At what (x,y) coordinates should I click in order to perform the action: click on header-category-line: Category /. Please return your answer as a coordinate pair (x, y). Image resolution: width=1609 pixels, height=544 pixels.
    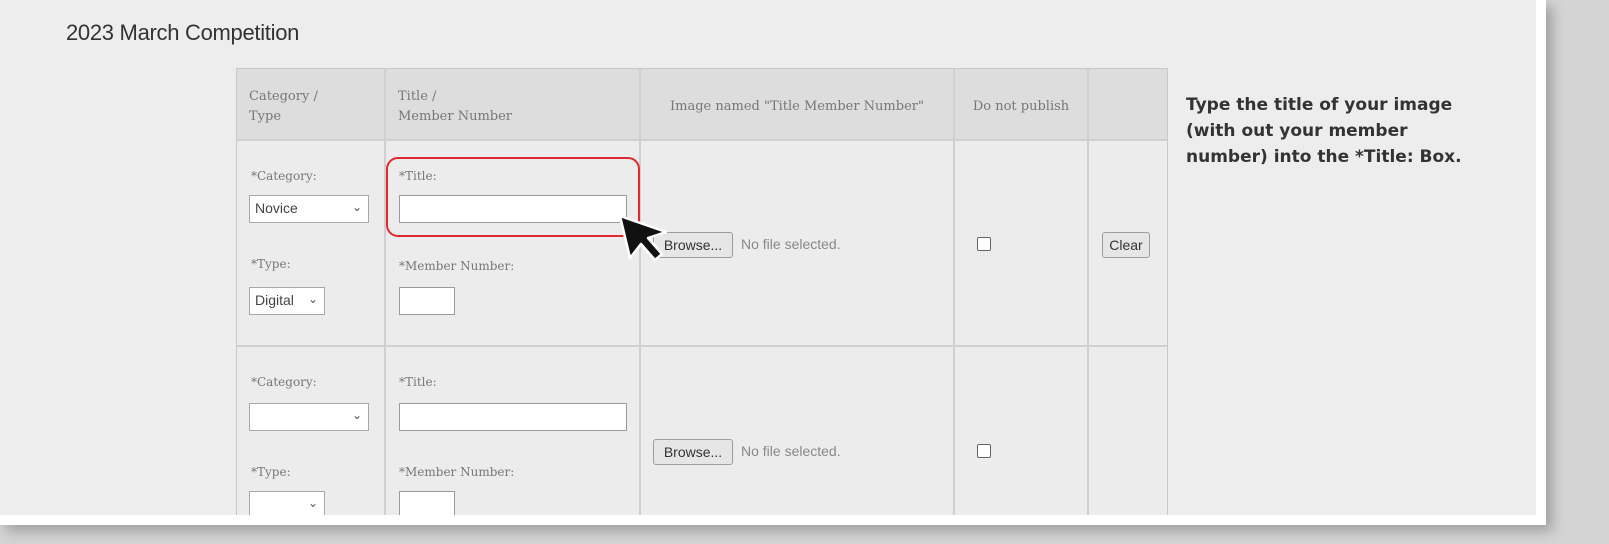
    Looking at the image, I should click on (283, 96).